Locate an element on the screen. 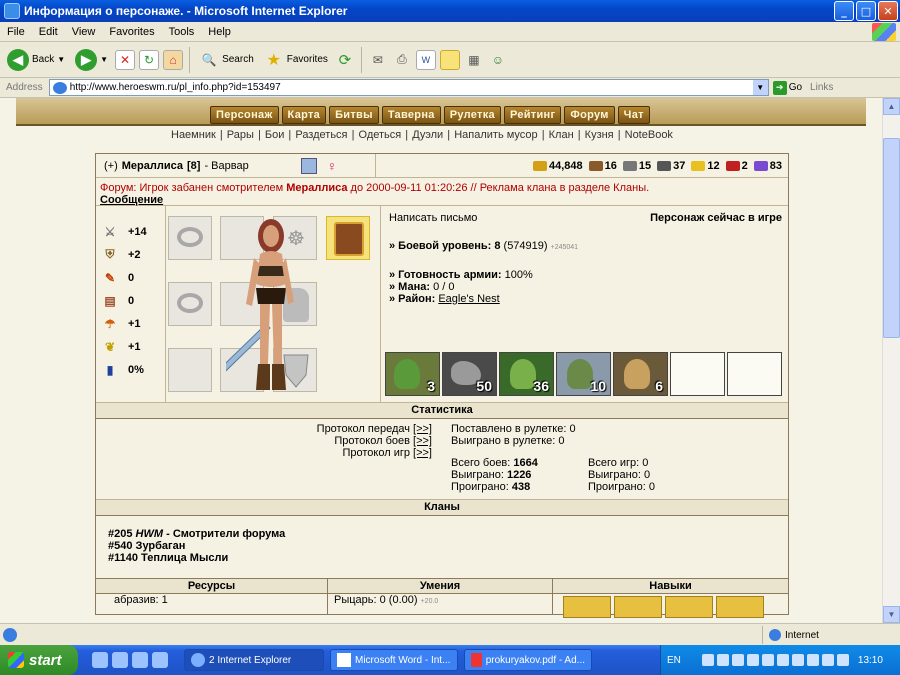 The height and width of the screenshot is (675, 900). scroll-down-icon: ▼ is located at coordinates (891, 614).